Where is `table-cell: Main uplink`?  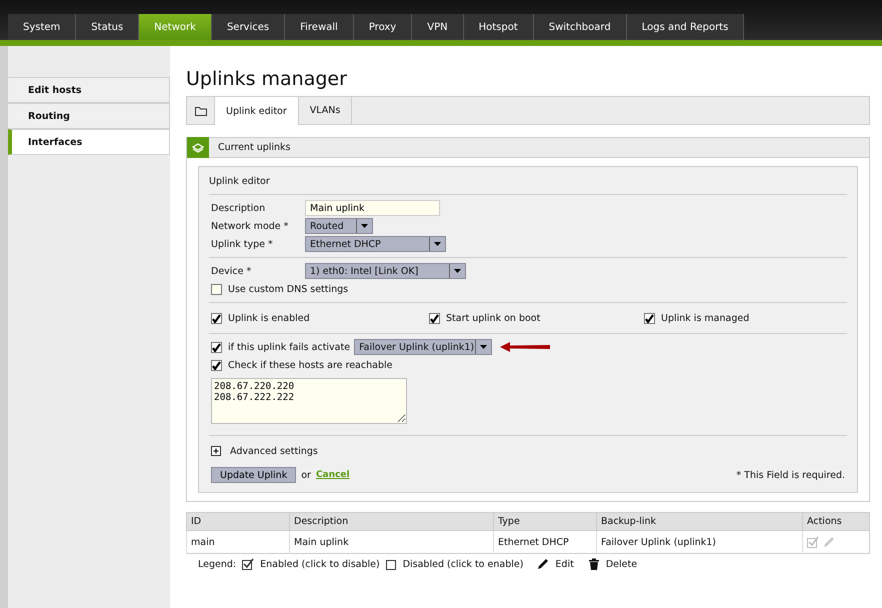 table-cell: Main uplink is located at coordinates (392, 542).